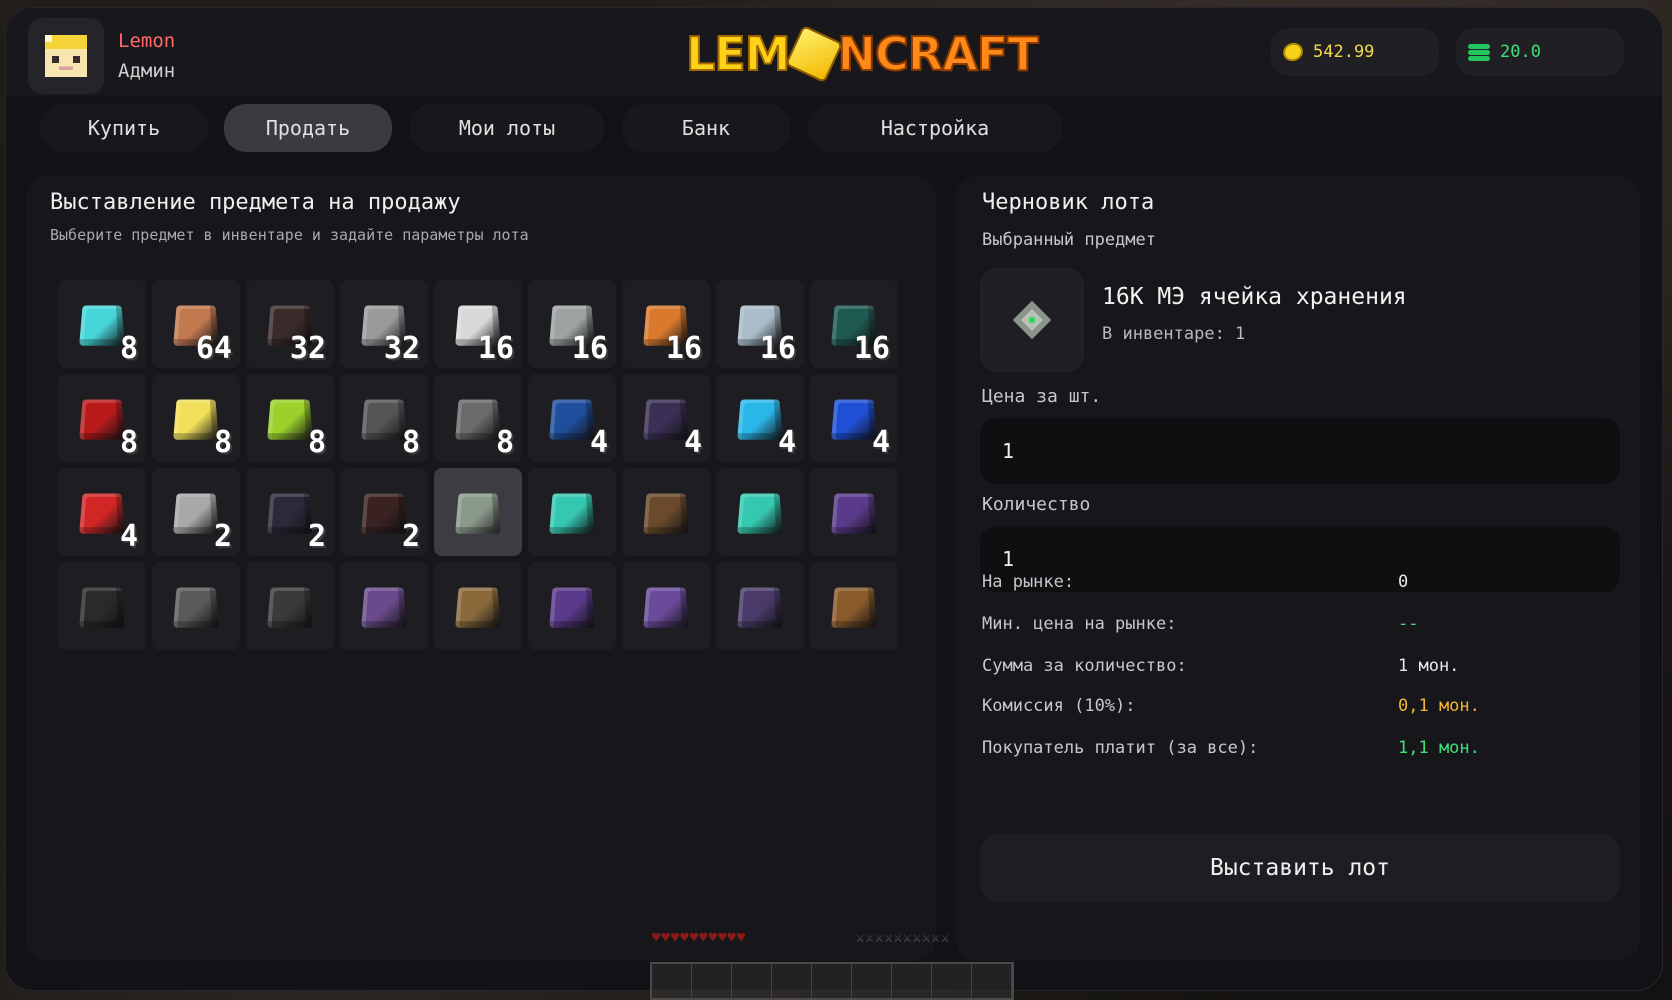 This screenshot has height=1000, width=1672. What do you see at coordinates (699, 938) in the screenshot?
I see `health-bar: ♥♥♥♥♥♥♥♥♥♥` at bounding box center [699, 938].